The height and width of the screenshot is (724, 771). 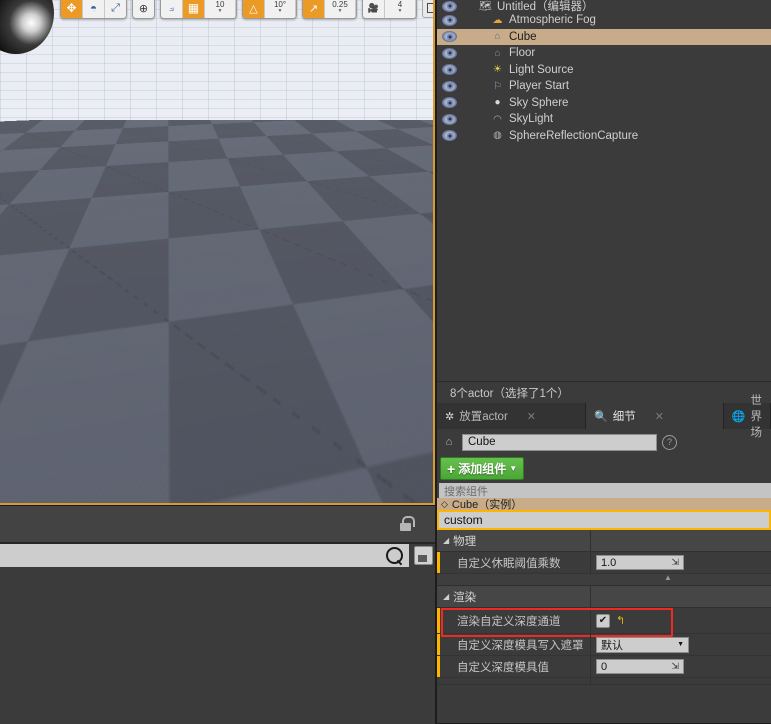 I want to click on grid-snap-icon, so click(x=194, y=9).